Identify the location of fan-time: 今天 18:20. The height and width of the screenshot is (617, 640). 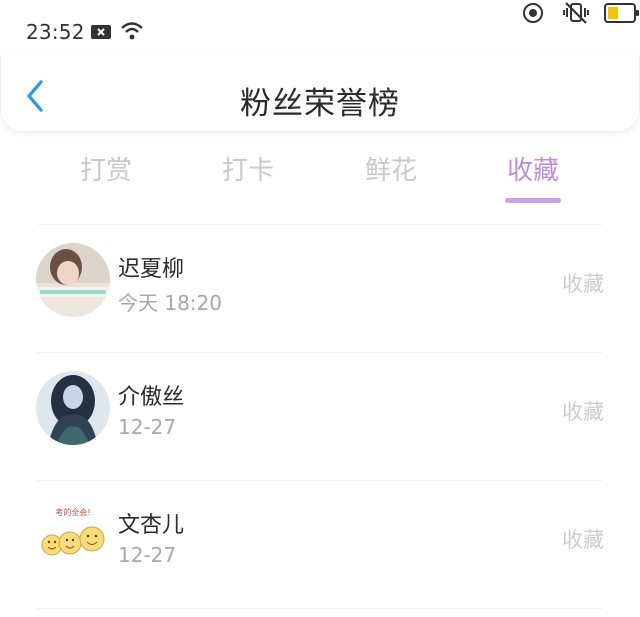
(170, 303).